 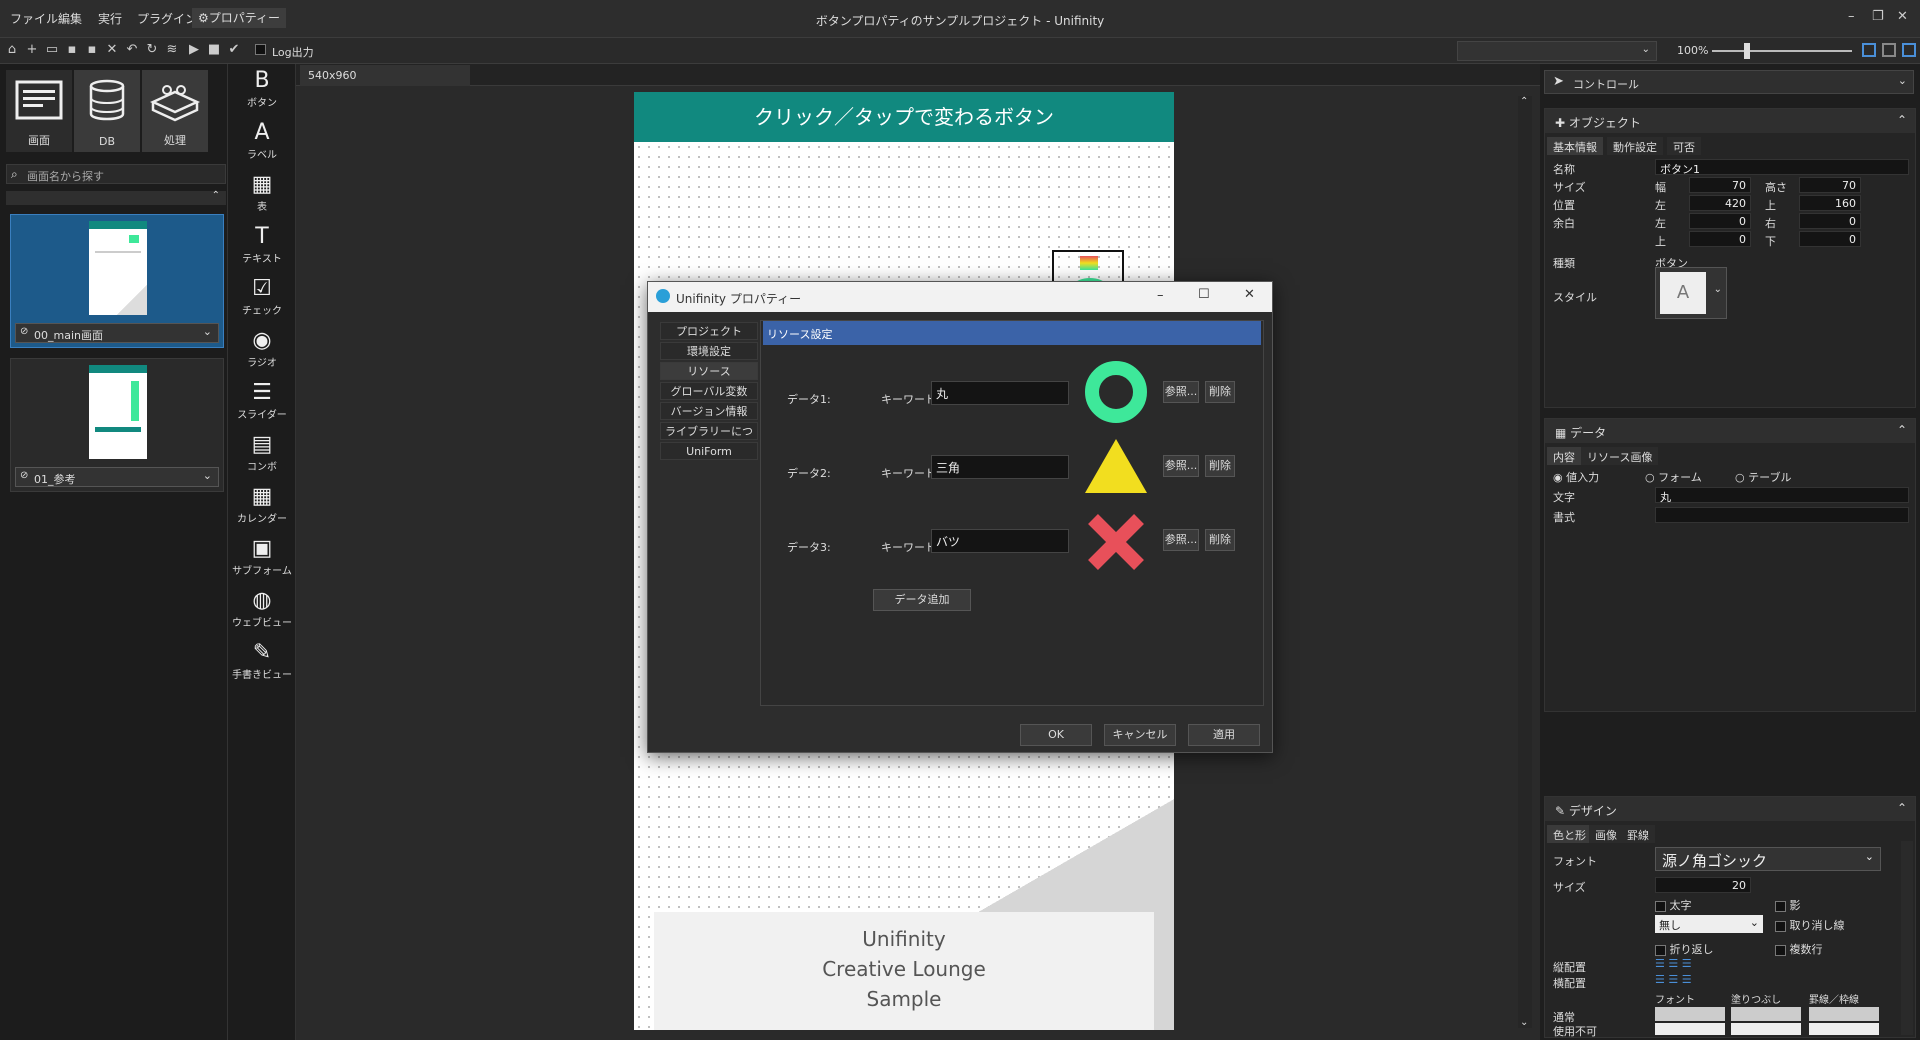 I want to click on decoration-select: 無し ⌄, so click(x=1709, y=924).